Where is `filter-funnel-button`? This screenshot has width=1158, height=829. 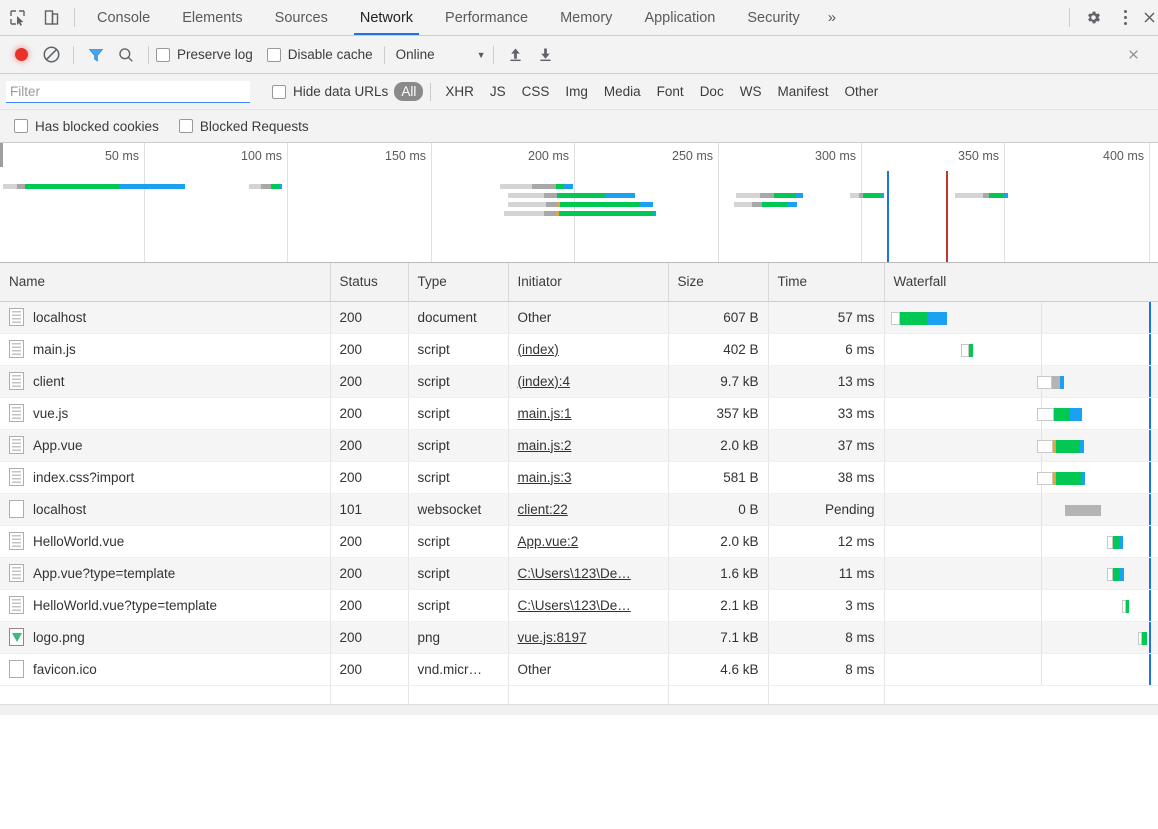 filter-funnel-button is located at coordinates (96, 55).